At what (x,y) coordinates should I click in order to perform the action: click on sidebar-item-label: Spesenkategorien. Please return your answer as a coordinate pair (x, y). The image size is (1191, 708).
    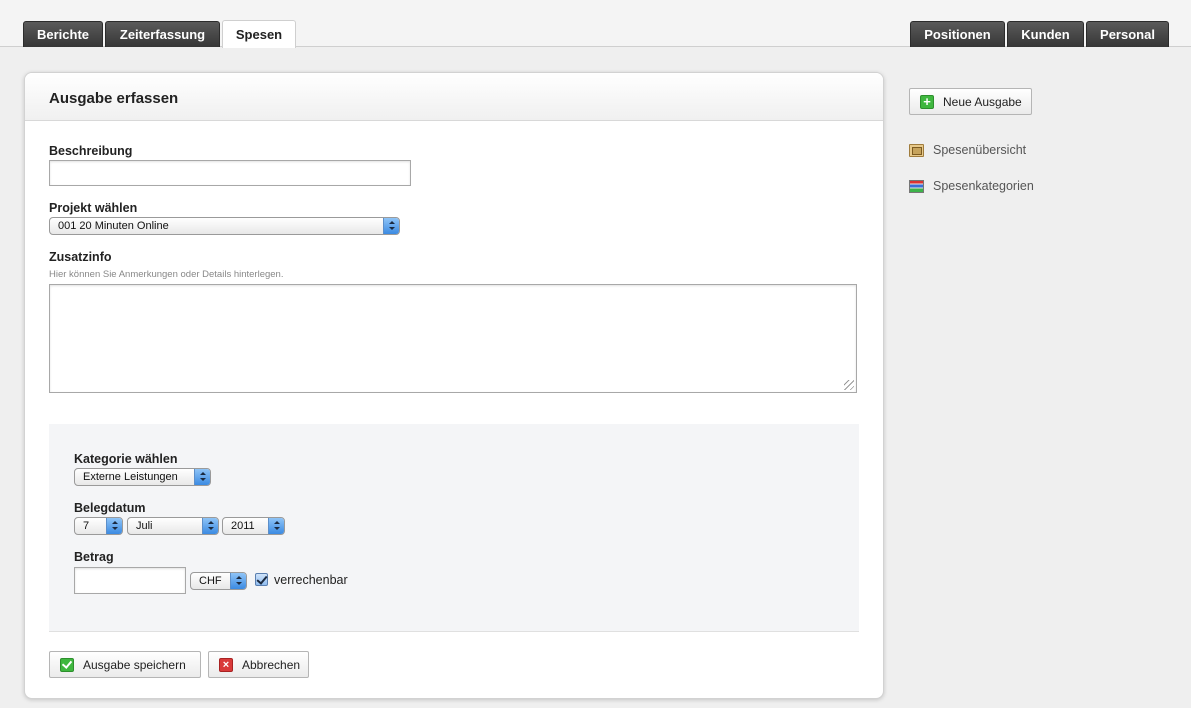
    Looking at the image, I should click on (983, 186).